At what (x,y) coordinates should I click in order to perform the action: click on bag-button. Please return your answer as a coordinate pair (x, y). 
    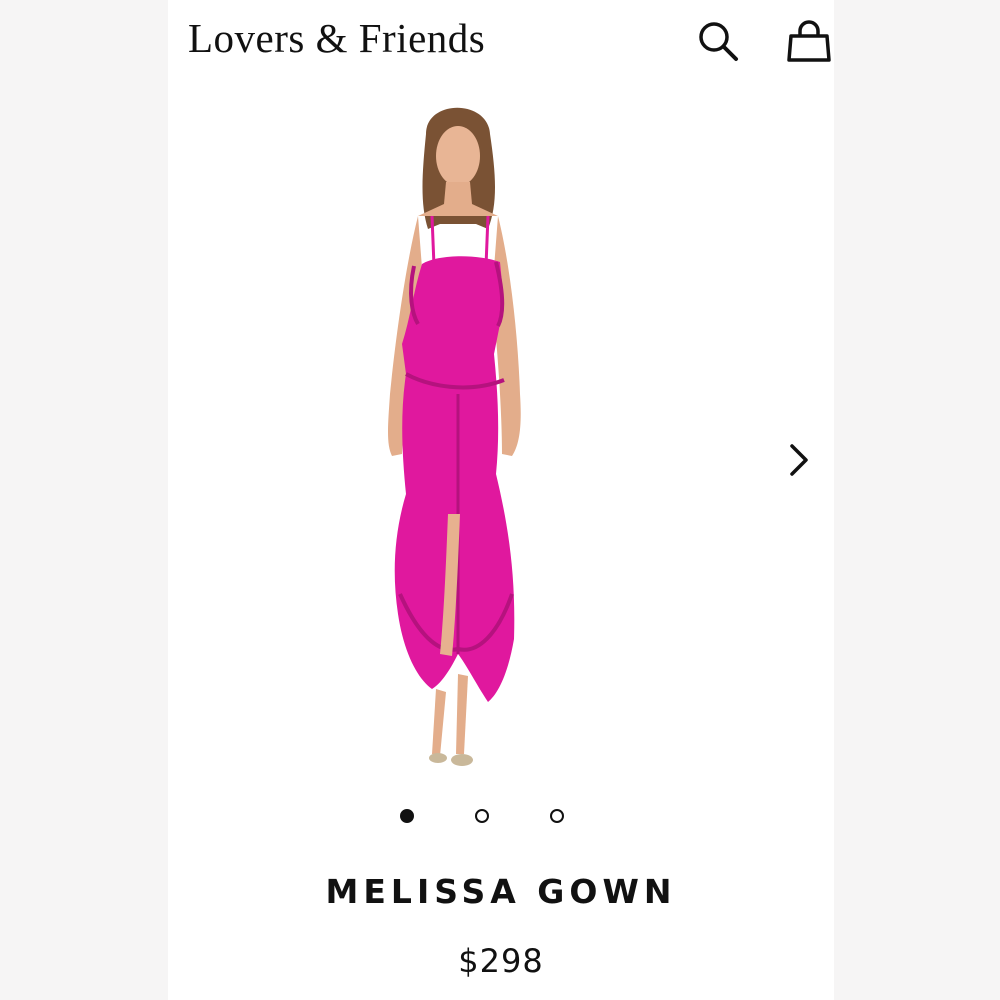
    Looking at the image, I should click on (809, 41).